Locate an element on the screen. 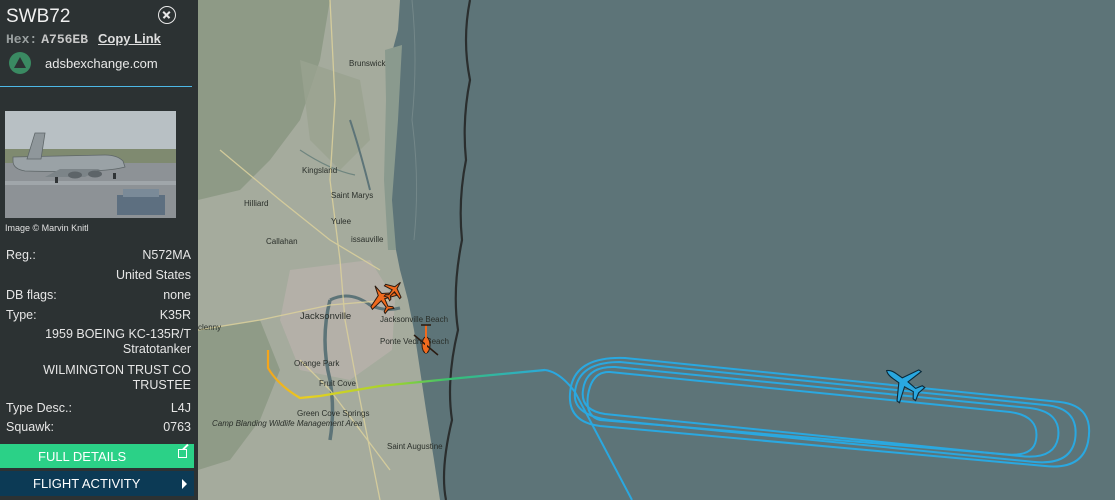 The image size is (1115, 500). hex-row: Hex: A756EB Copy Link is located at coordinates (83, 39).